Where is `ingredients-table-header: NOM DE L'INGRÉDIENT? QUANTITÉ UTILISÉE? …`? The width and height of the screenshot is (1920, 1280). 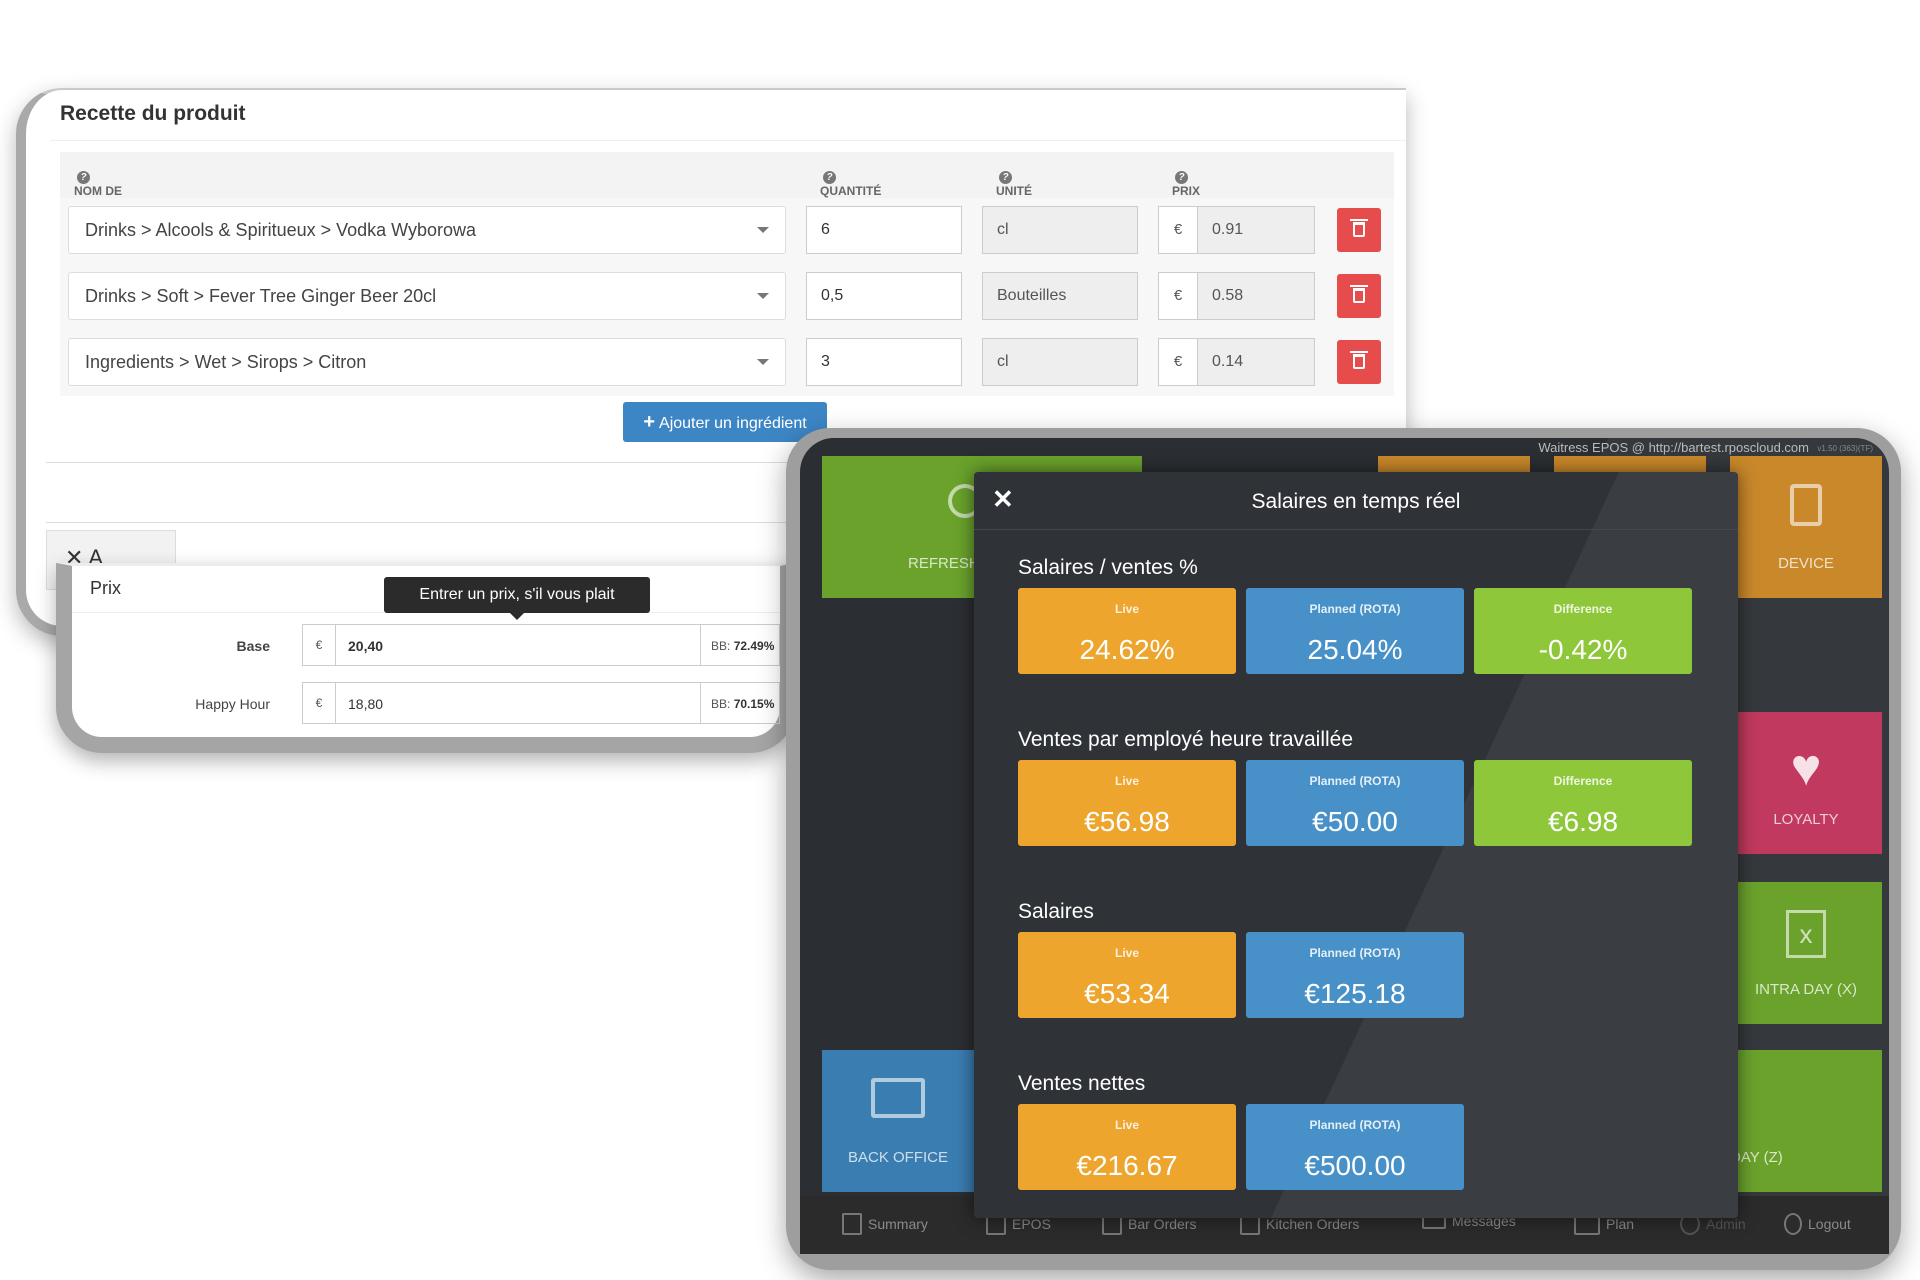 ingredients-table-header: NOM DE L'INGRÉDIENT? QUANTITÉ UTILISÉE? … is located at coordinates (727, 189).